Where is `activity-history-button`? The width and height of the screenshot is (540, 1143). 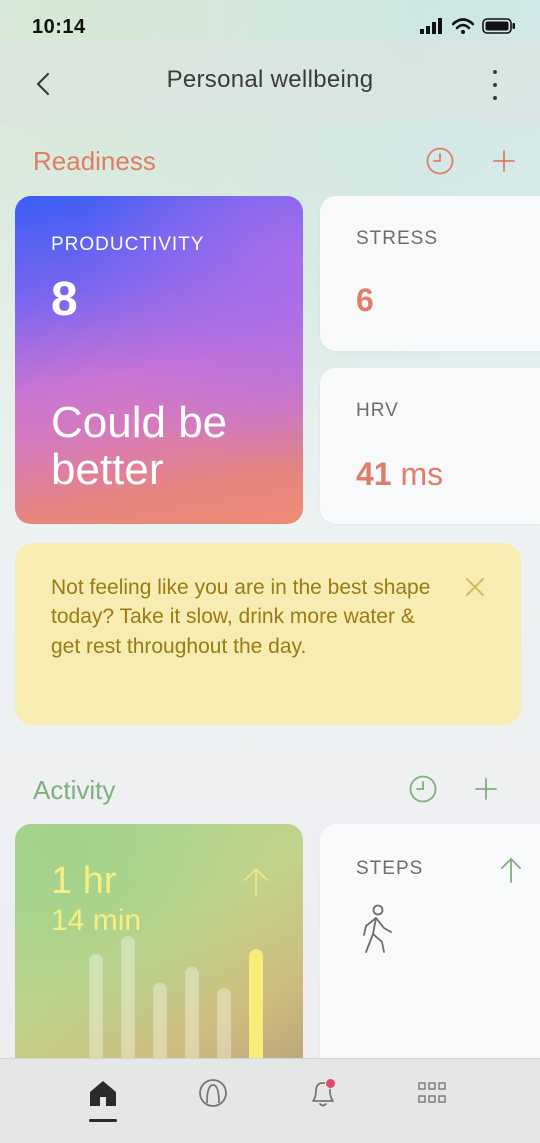 activity-history-button is located at coordinates (423, 789).